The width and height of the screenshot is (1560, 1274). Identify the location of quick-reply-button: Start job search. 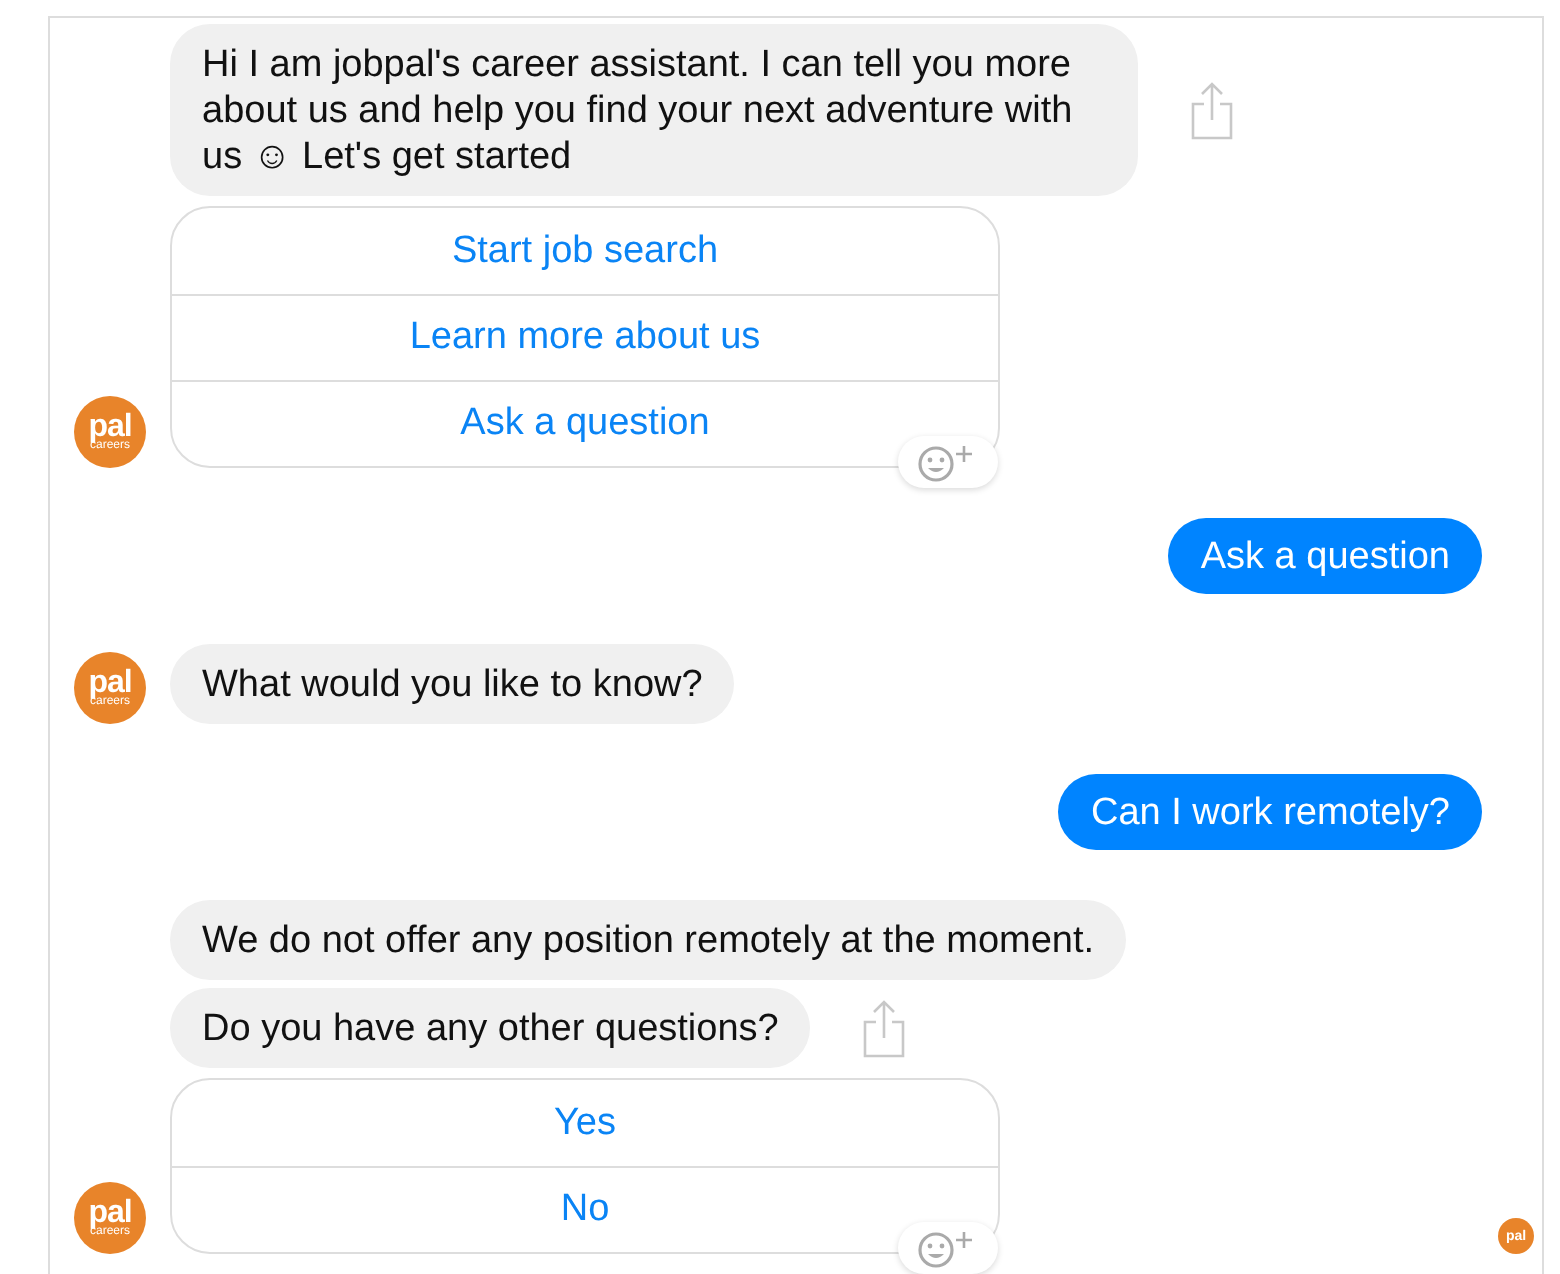
(585, 251).